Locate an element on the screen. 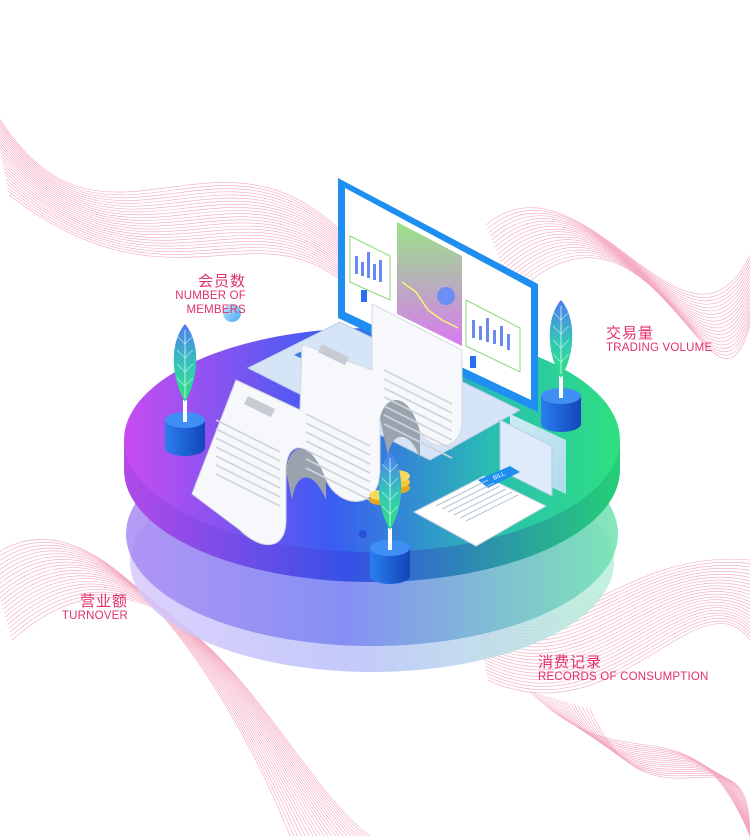 The image size is (750, 836). label-trading-en: TRADING VOLUME is located at coordinates (659, 348).